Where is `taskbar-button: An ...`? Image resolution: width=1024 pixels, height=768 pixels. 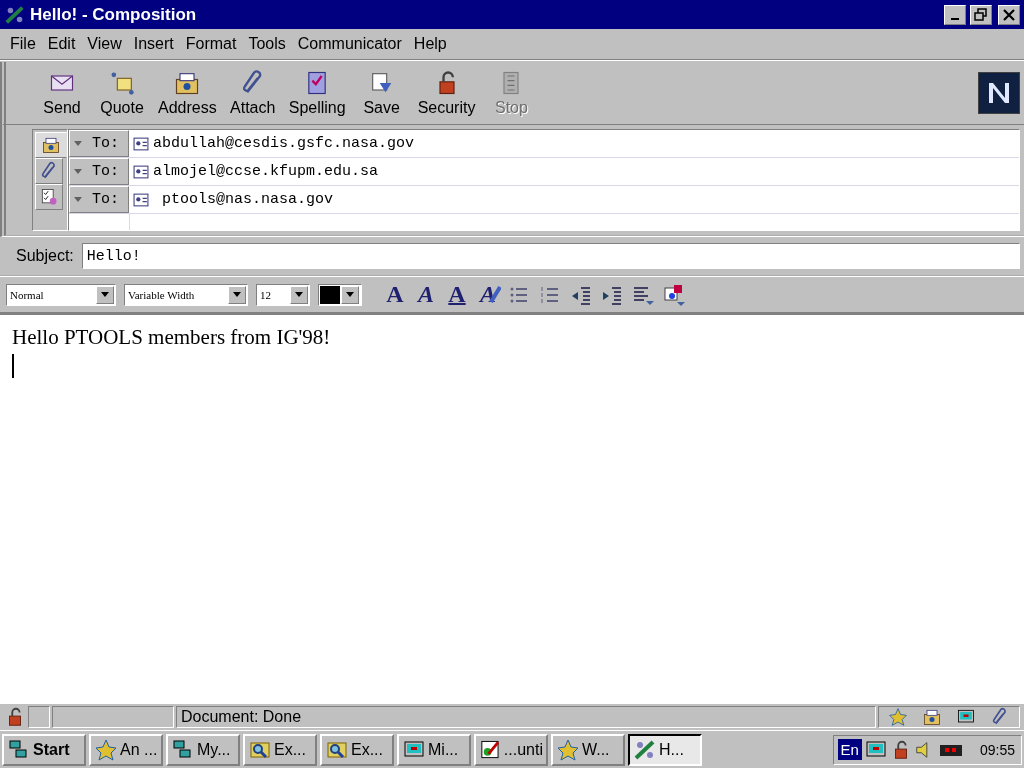 taskbar-button: An ... is located at coordinates (126, 749).